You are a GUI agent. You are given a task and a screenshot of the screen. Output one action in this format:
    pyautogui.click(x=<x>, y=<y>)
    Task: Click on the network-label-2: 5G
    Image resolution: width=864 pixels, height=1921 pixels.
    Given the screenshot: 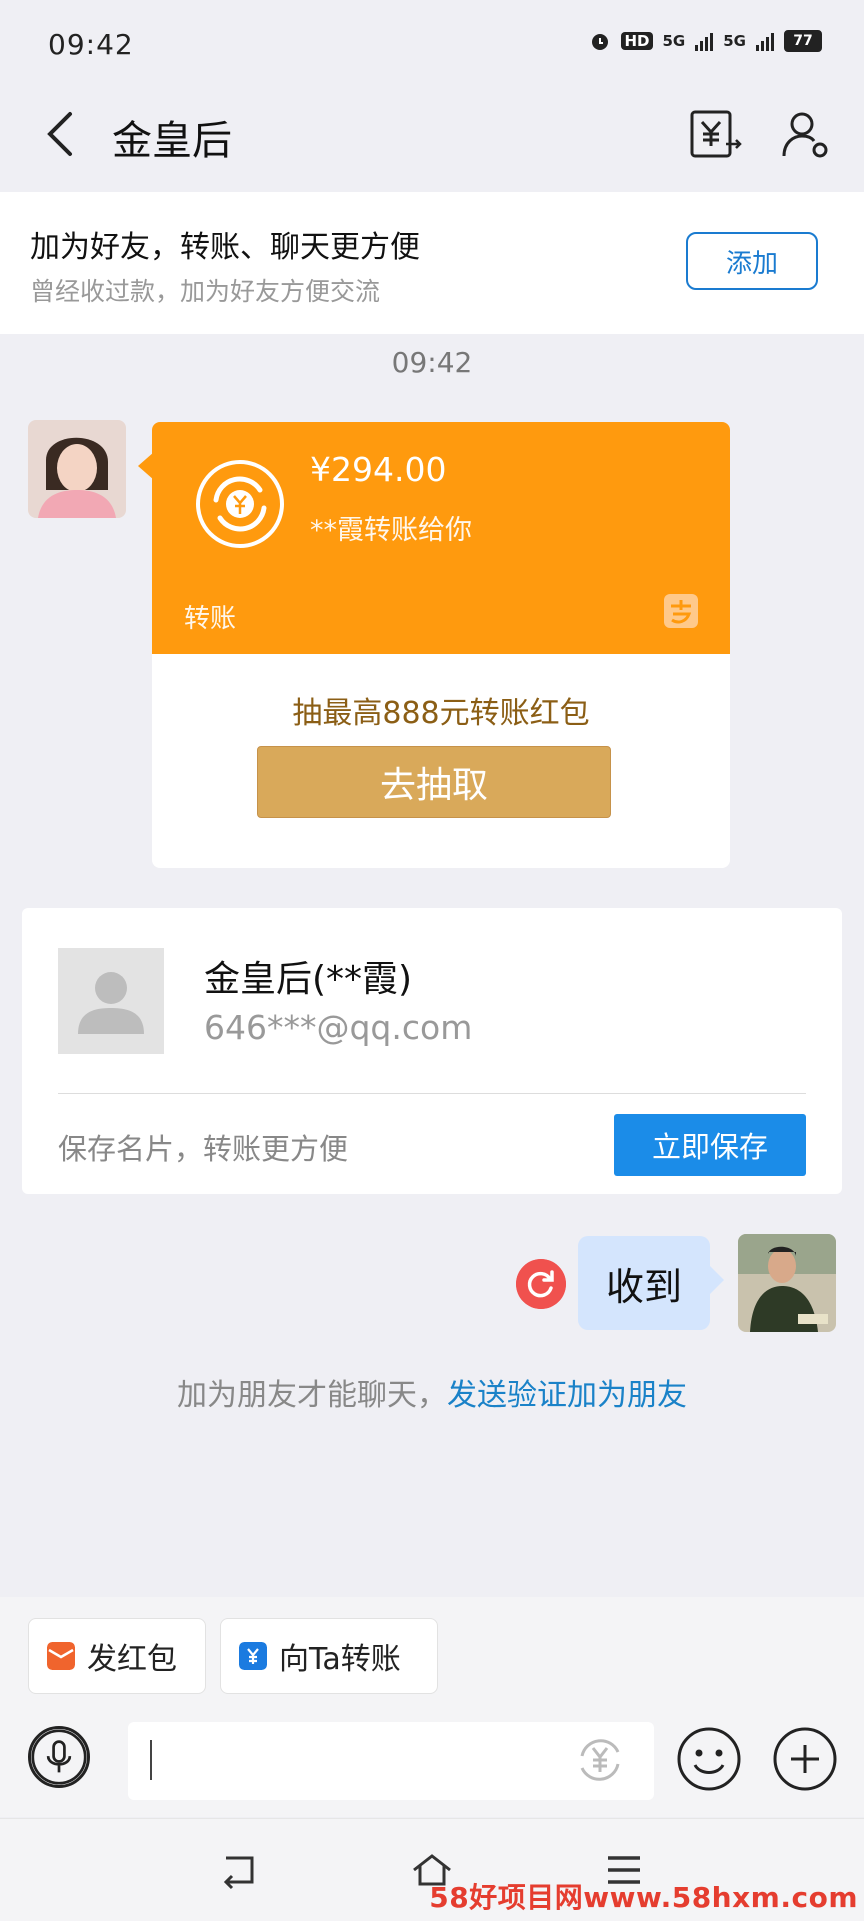 What is the action you would take?
    pyautogui.click(x=734, y=41)
    